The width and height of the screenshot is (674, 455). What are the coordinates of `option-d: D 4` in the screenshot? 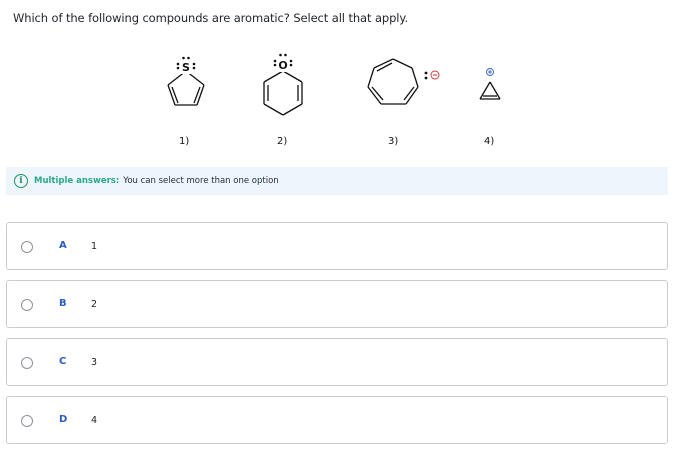 It's located at (337, 420).